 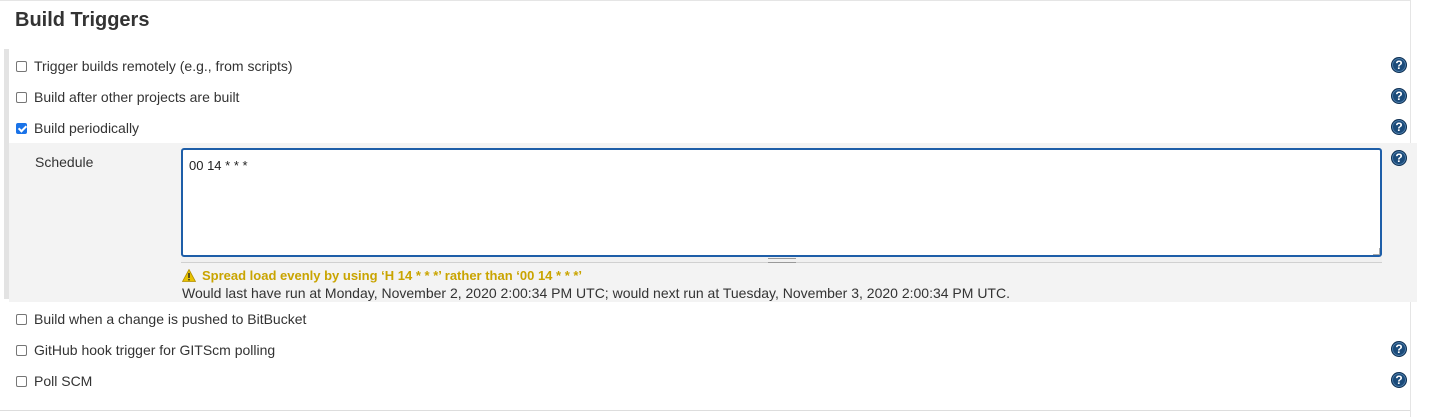 I want to click on build-periodically-label: Build periodically, so click(x=87, y=128).